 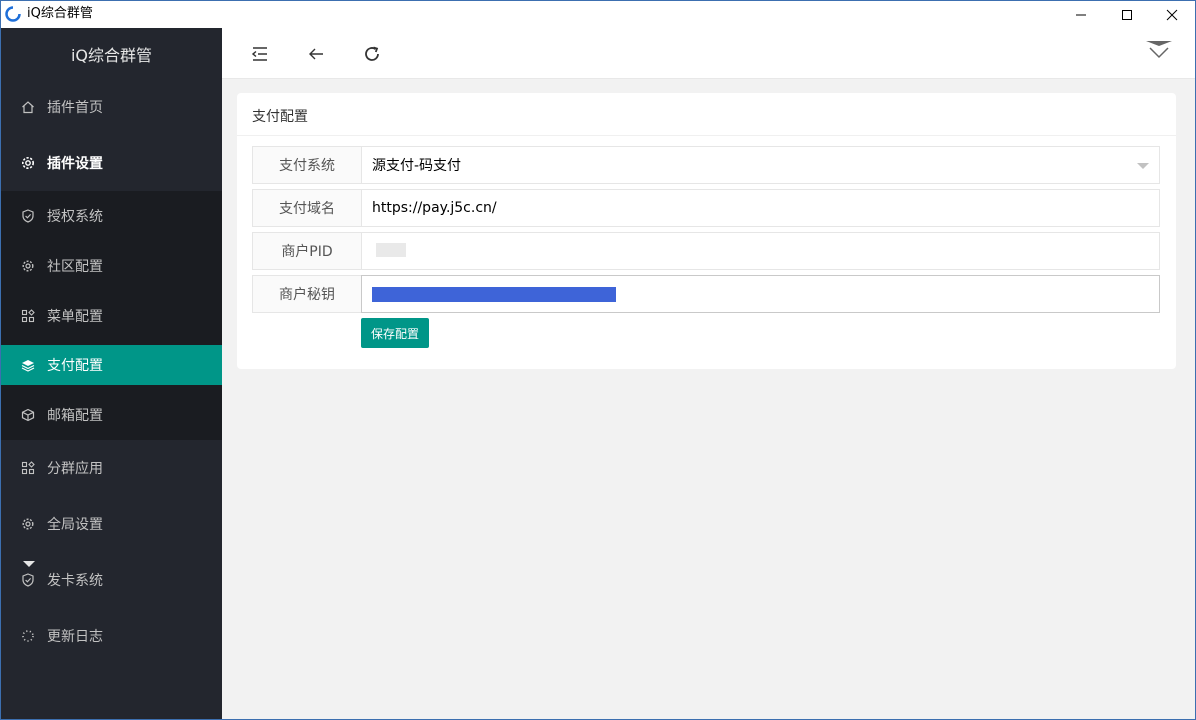 I want to click on sidebar-item-group-apps: 分群应用, so click(x=111, y=468).